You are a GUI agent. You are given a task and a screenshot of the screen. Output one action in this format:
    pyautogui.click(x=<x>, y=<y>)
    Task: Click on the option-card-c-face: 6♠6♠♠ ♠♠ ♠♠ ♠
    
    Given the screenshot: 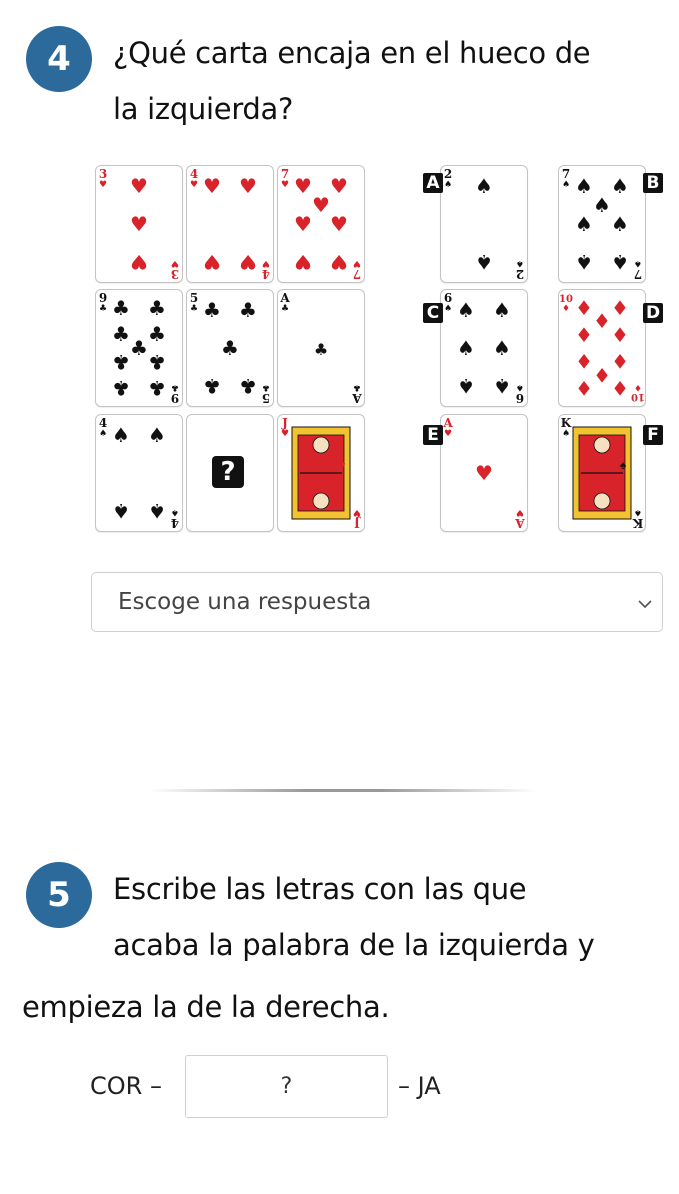 What is the action you would take?
    pyautogui.click(x=484, y=348)
    